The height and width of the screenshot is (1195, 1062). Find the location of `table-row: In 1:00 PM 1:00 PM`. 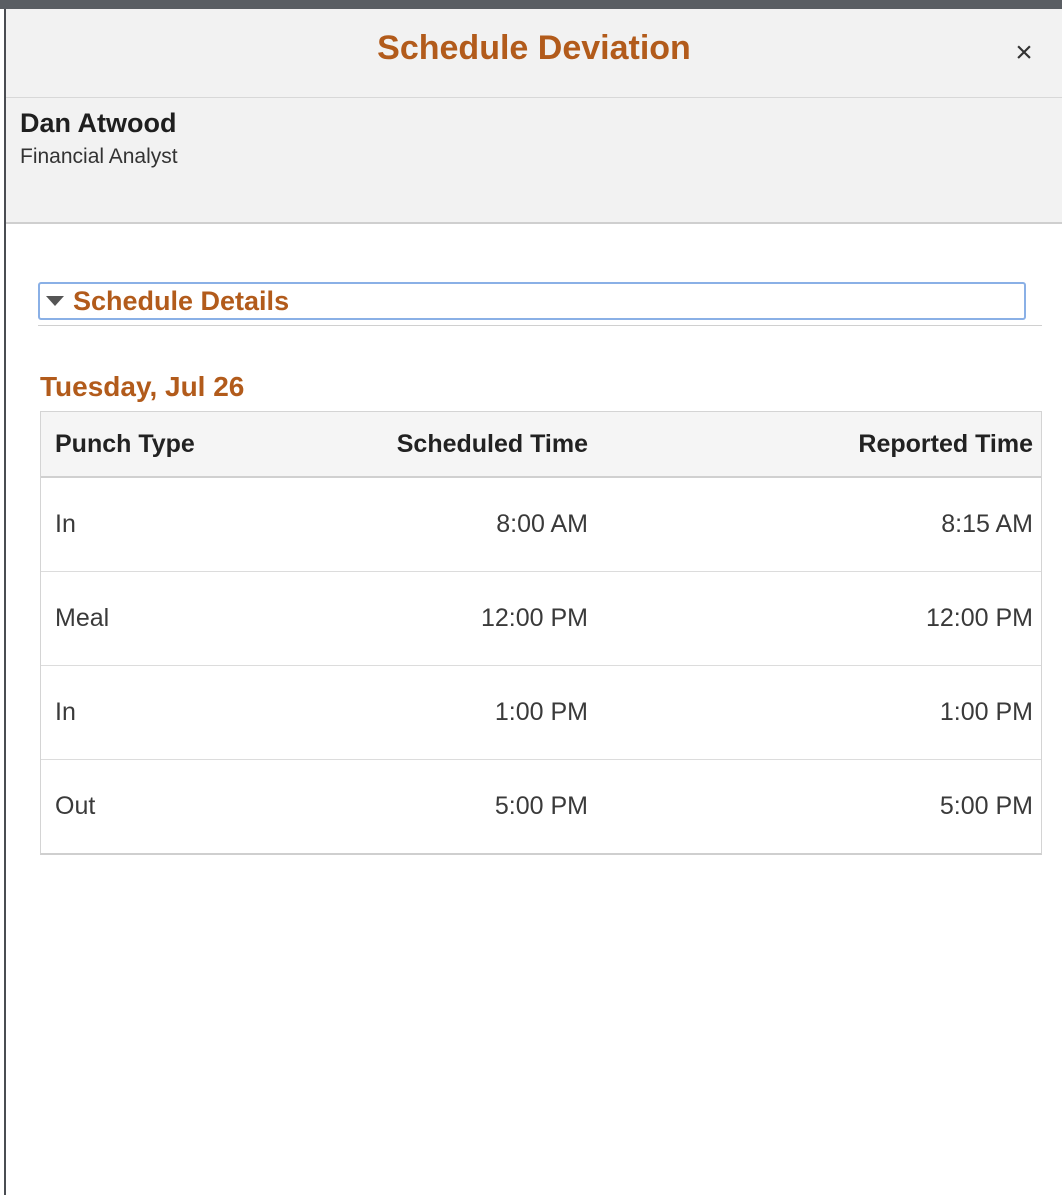

table-row: In 1:00 PM 1:00 PM is located at coordinates (541, 713).